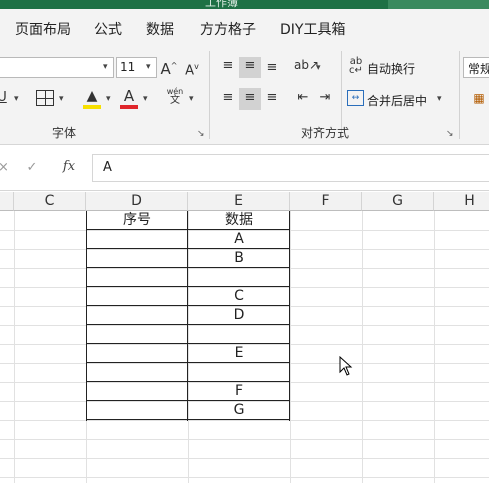  What do you see at coordinates (228, 66) in the screenshot?
I see `align-top-icon: ≡` at bounding box center [228, 66].